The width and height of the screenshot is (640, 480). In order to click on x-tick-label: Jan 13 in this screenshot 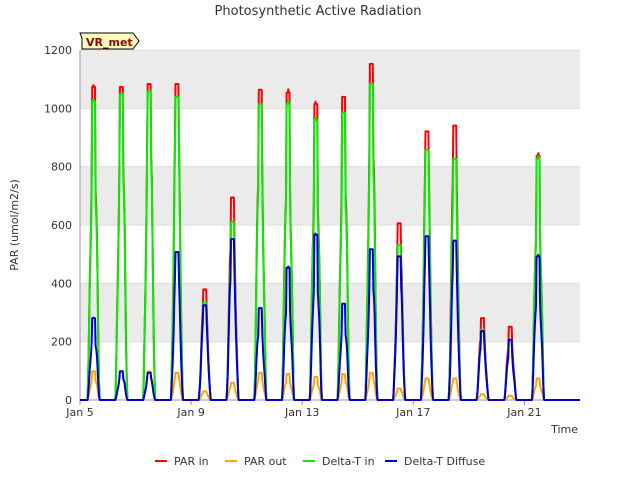, I will do `click(301, 412)`.